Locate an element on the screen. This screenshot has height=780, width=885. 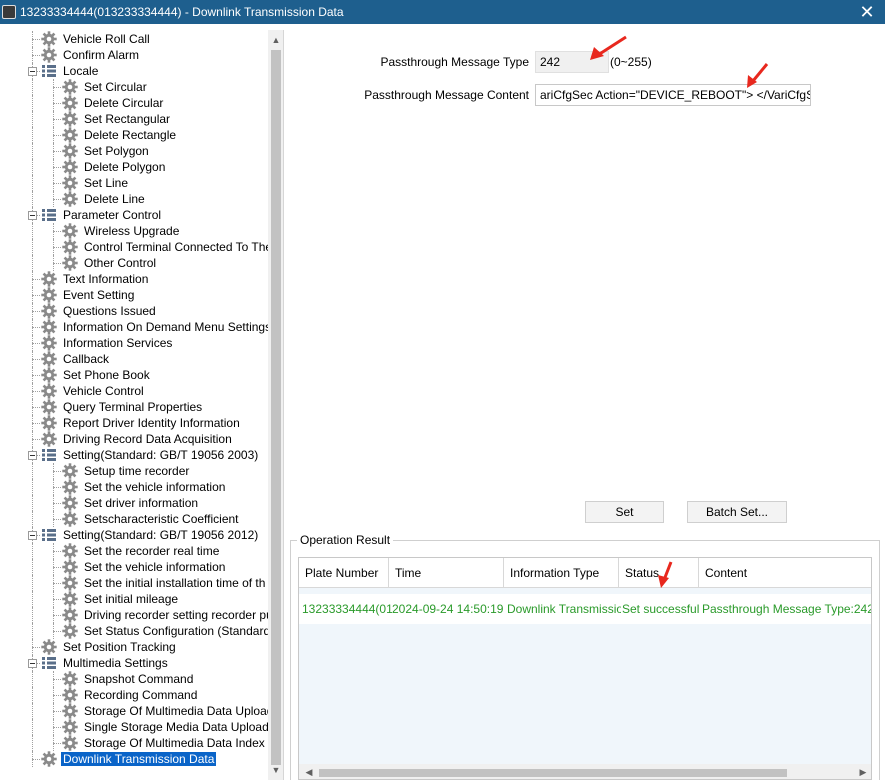
tree-item: Delete Rectangle is located at coordinates (134, 135).